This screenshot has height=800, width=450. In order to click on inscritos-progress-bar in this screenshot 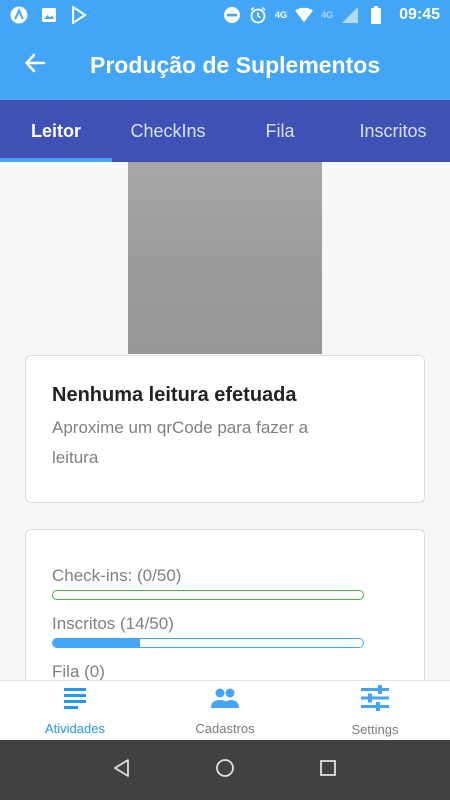, I will do `click(208, 643)`.